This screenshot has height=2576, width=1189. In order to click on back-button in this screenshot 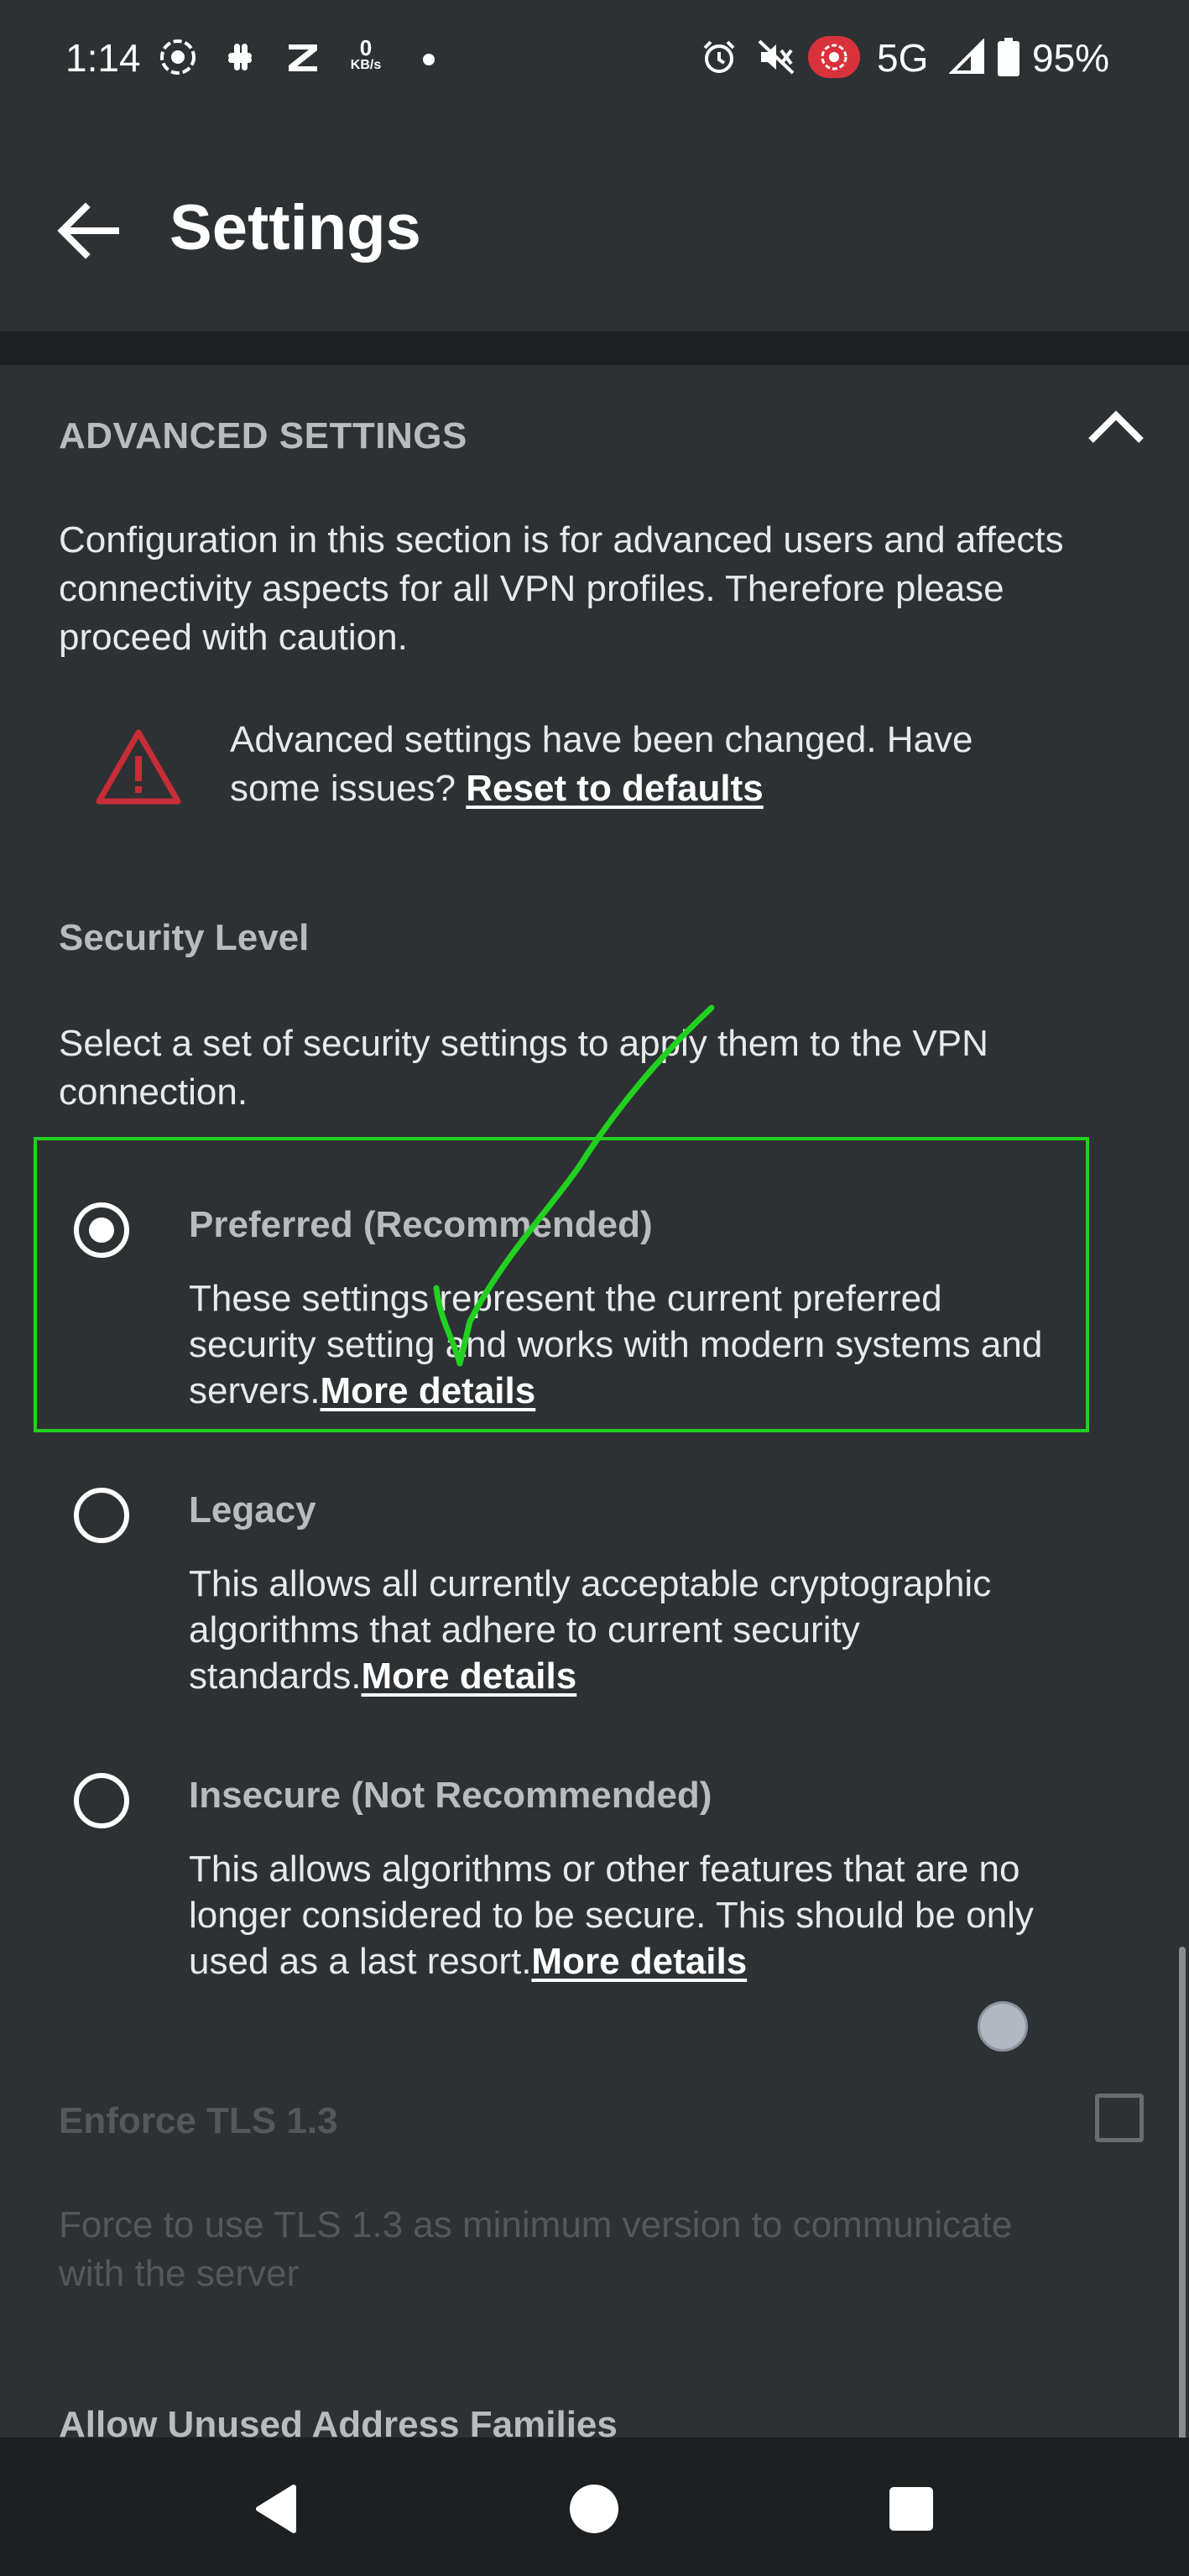, I will do `click(88, 231)`.